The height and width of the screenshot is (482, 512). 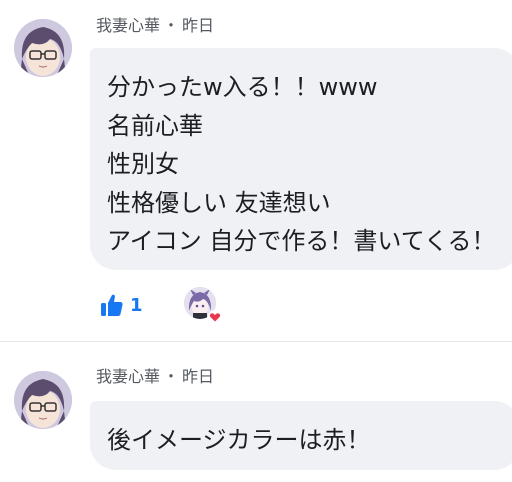 What do you see at coordinates (215, 317) in the screenshot?
I see `heart-icon` at bounding box center [215, 317].